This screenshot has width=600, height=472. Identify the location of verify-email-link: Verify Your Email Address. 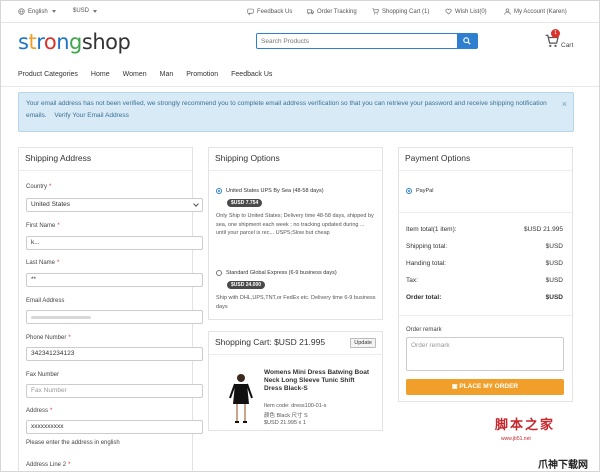
(91, 115).